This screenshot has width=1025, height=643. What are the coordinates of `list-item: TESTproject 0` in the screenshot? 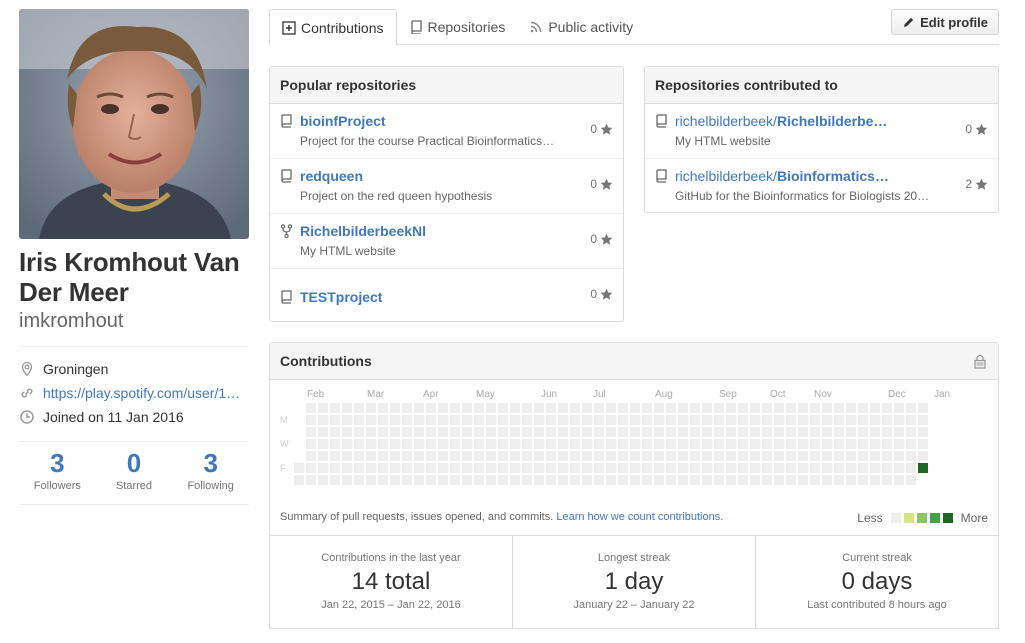 It's located at (446, 296).